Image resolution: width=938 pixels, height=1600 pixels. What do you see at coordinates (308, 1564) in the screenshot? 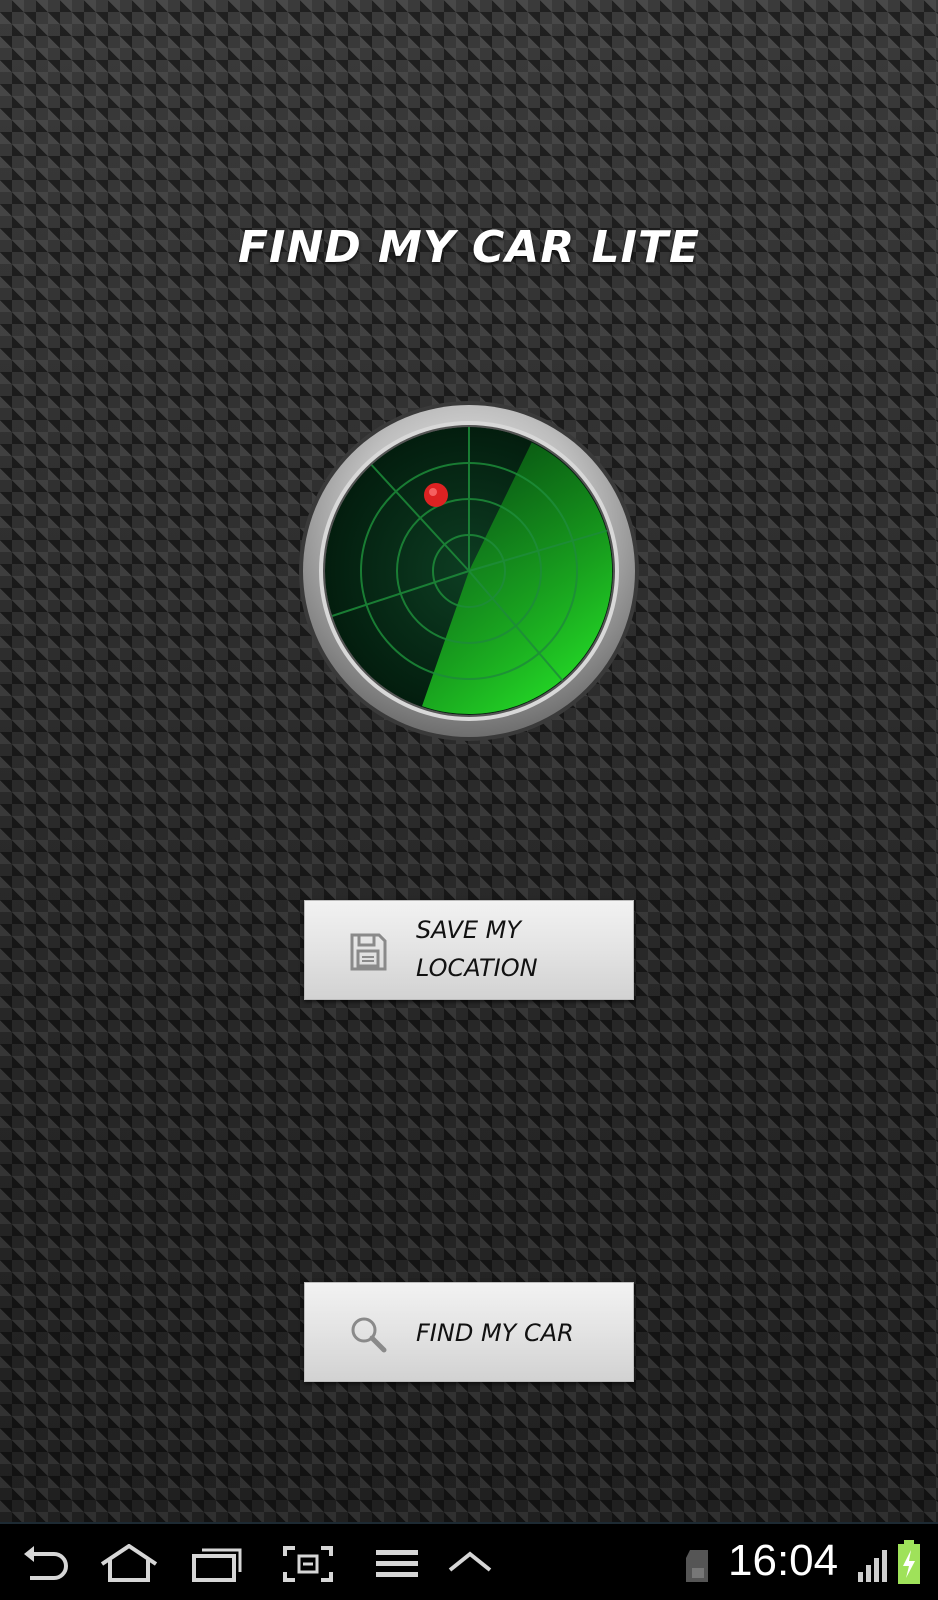
I see `screenshot-icon` at bounding box center [308, 1564].